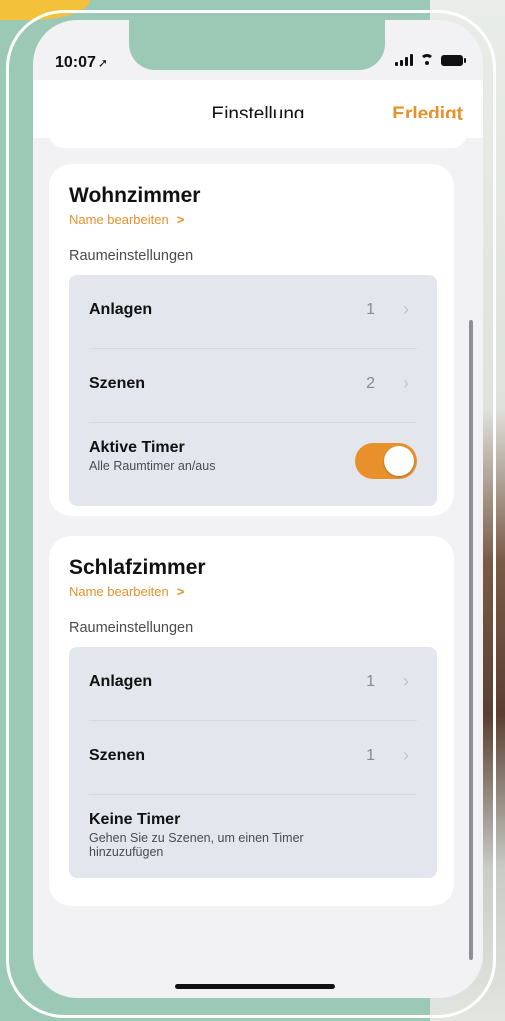  I want to click on wifi-icon, so click(427, 60).